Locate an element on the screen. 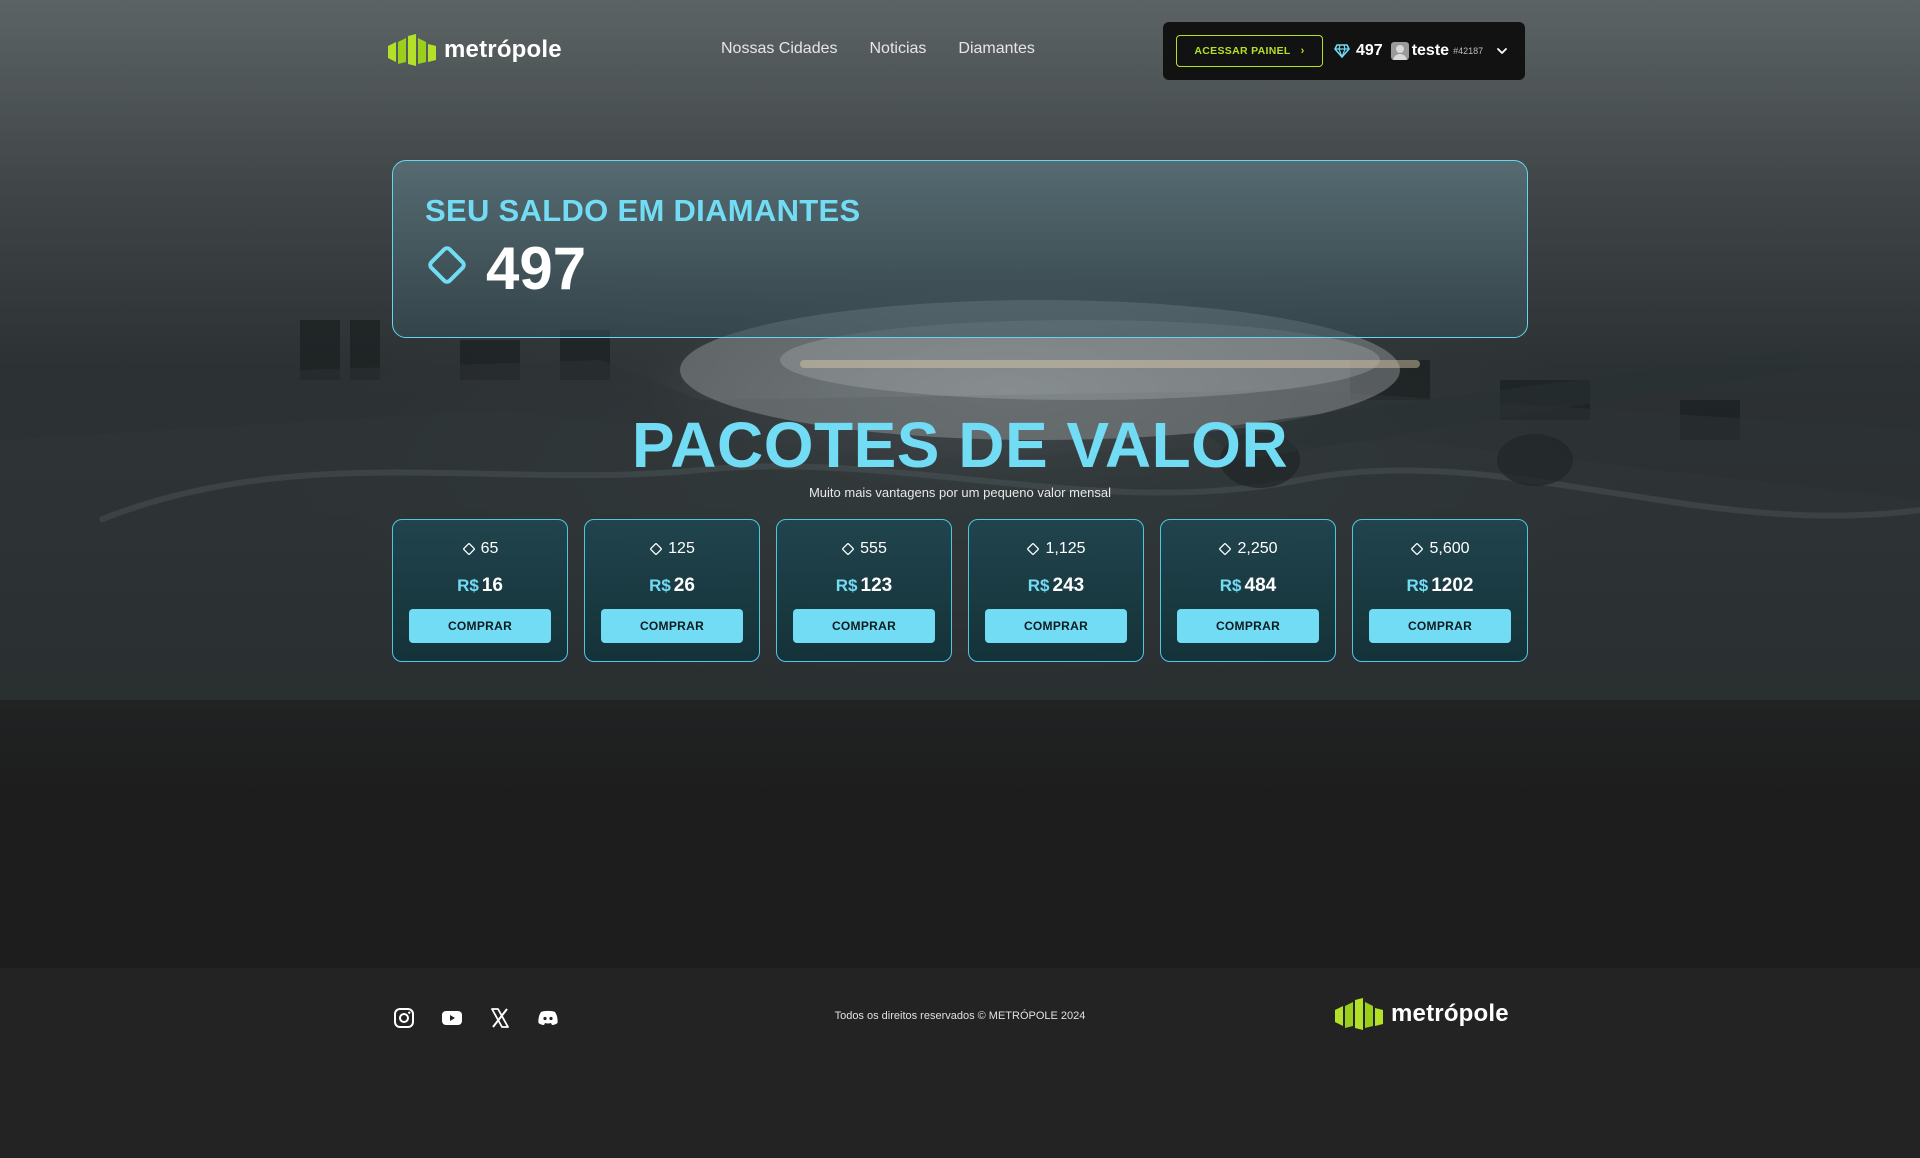 Image resolution: width=1920 pixels, height=1158 pixels. package-price: R$ 1202 is located at coordinates (1440, 586).